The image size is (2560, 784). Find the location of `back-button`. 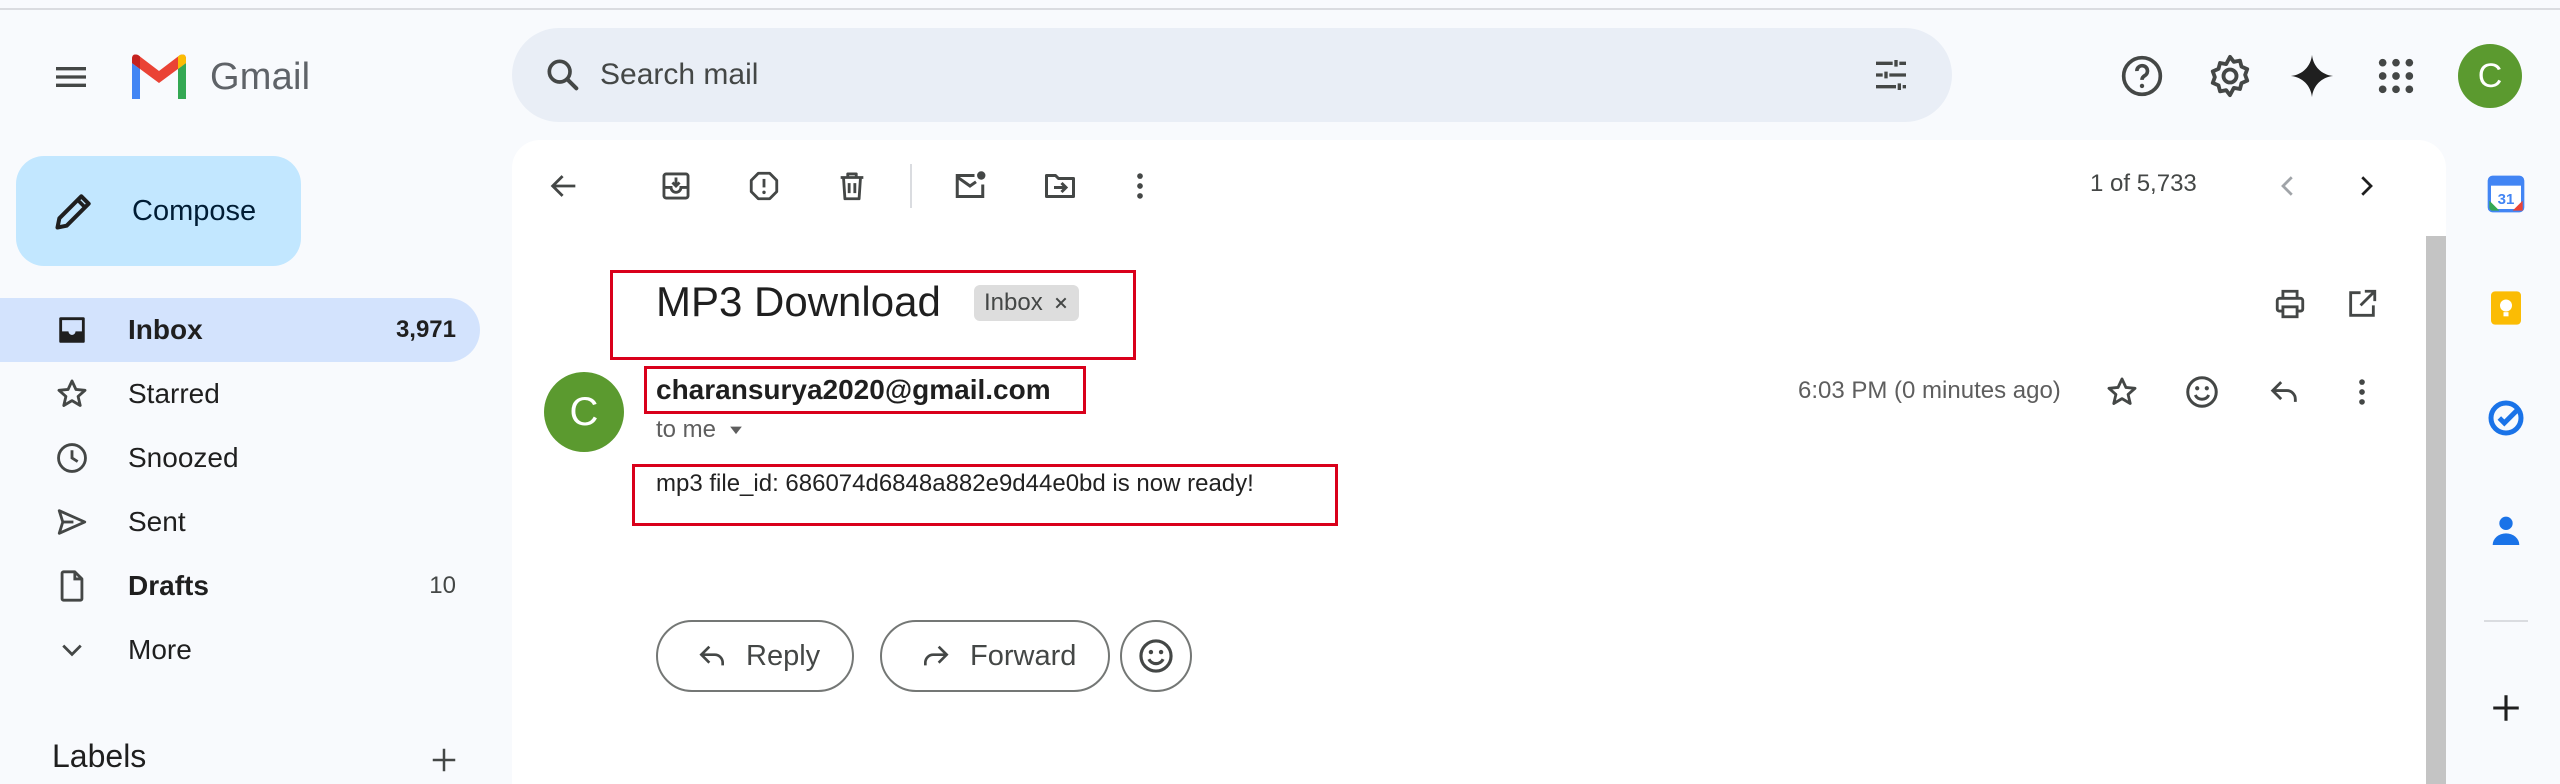

back-button is located at coordinates (564, 186).